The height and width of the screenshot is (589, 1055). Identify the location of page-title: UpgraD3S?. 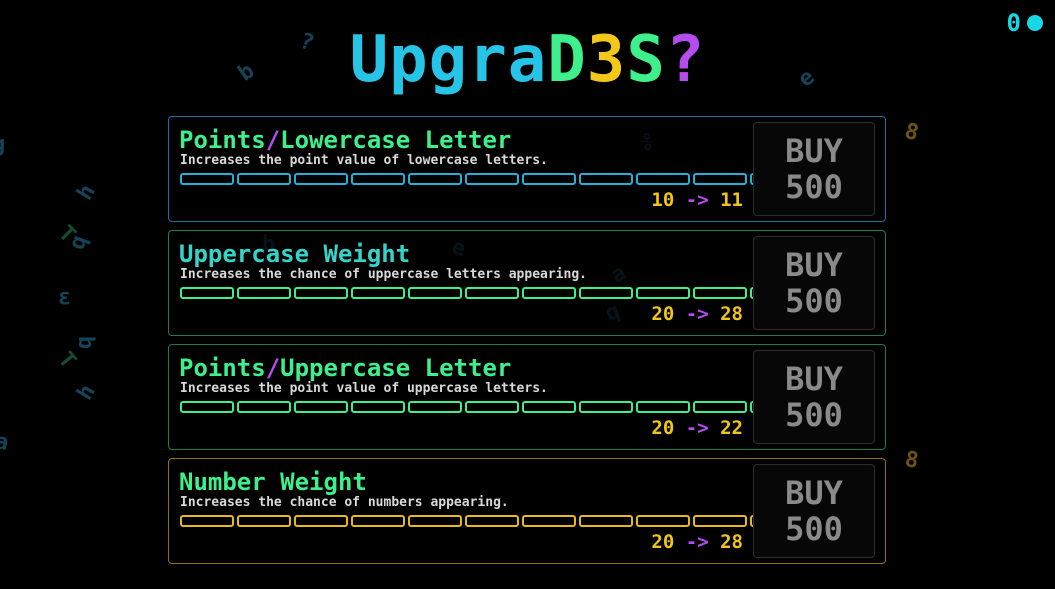
(527, 60).